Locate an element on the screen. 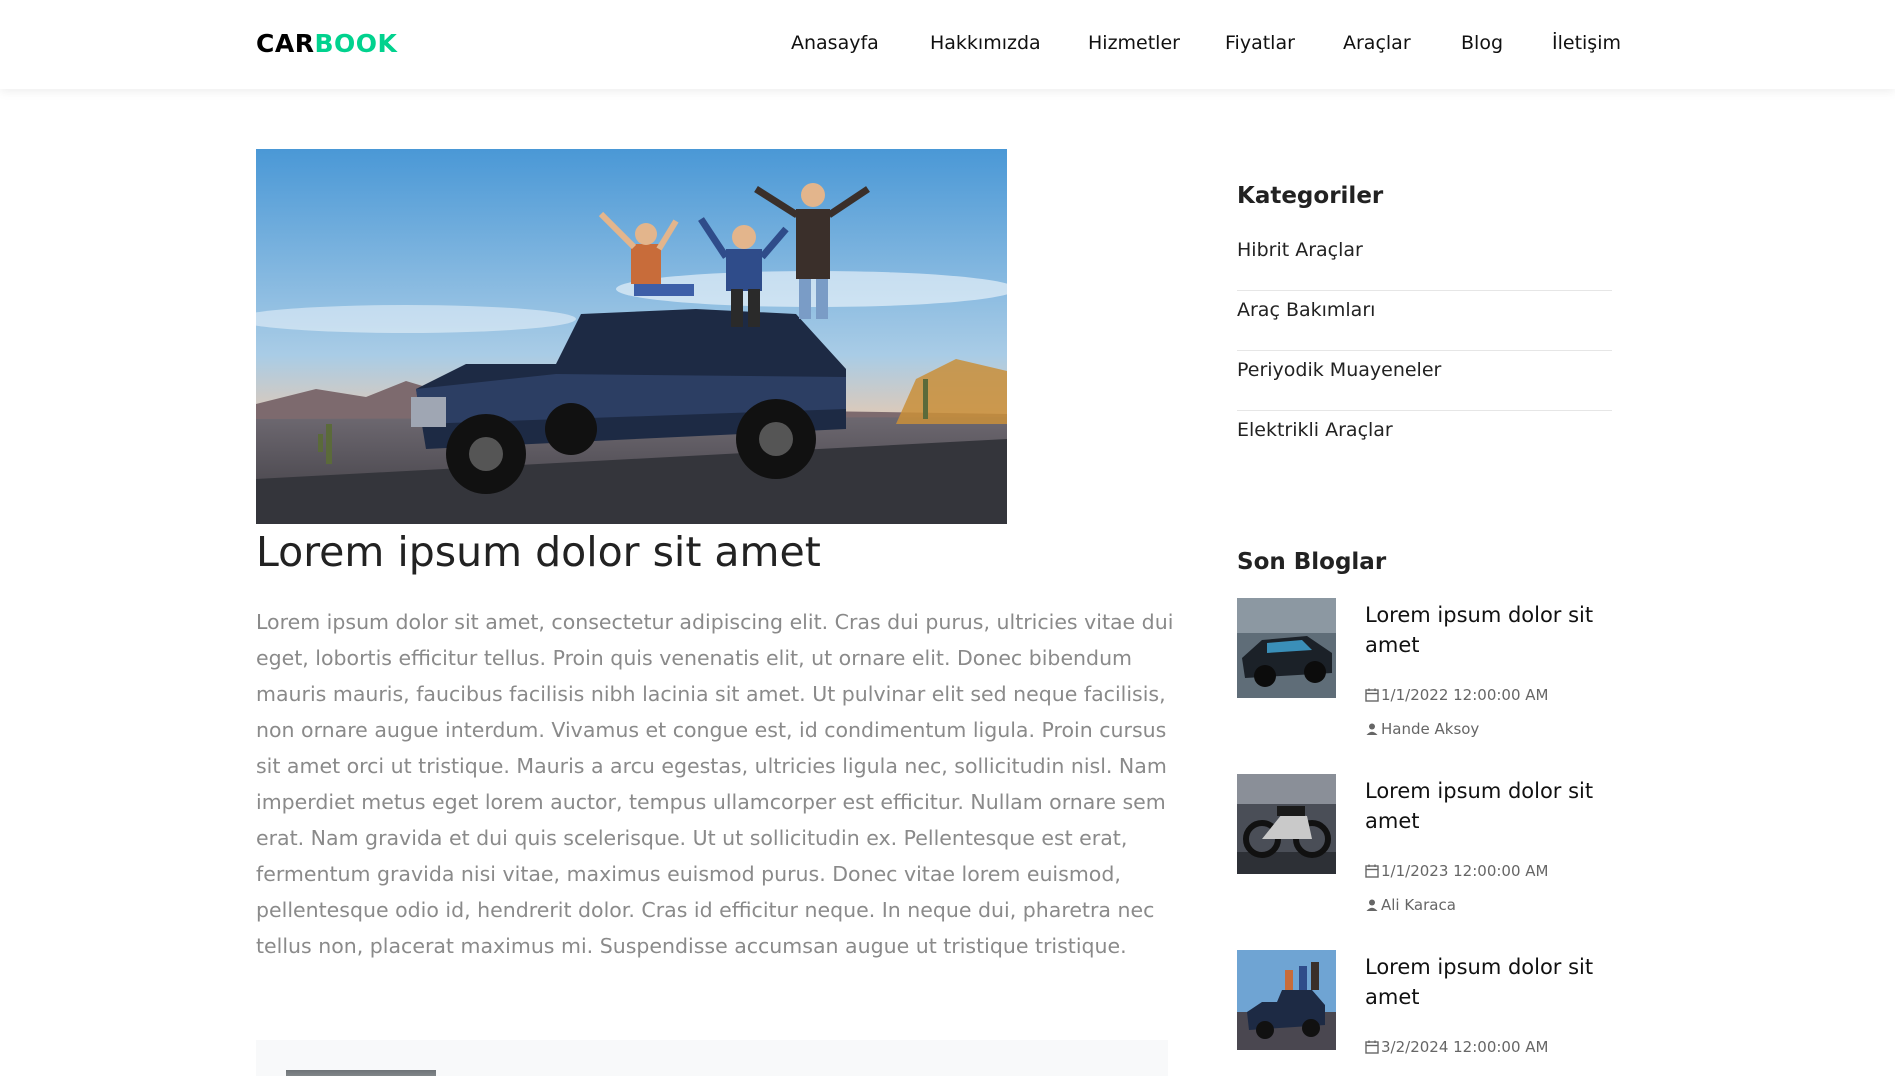 The height and width of the screenshot is (1076, 1895). recent-blog-author-text: Ali Karaca is located at coordinates (1418, 905).